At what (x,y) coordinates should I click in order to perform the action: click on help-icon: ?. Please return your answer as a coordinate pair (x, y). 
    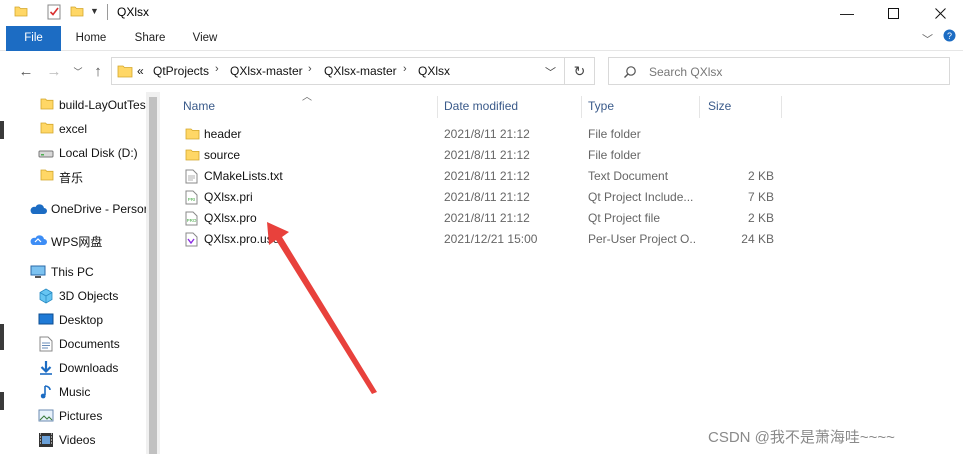
    Looking at the image, I should click on (949, 37).